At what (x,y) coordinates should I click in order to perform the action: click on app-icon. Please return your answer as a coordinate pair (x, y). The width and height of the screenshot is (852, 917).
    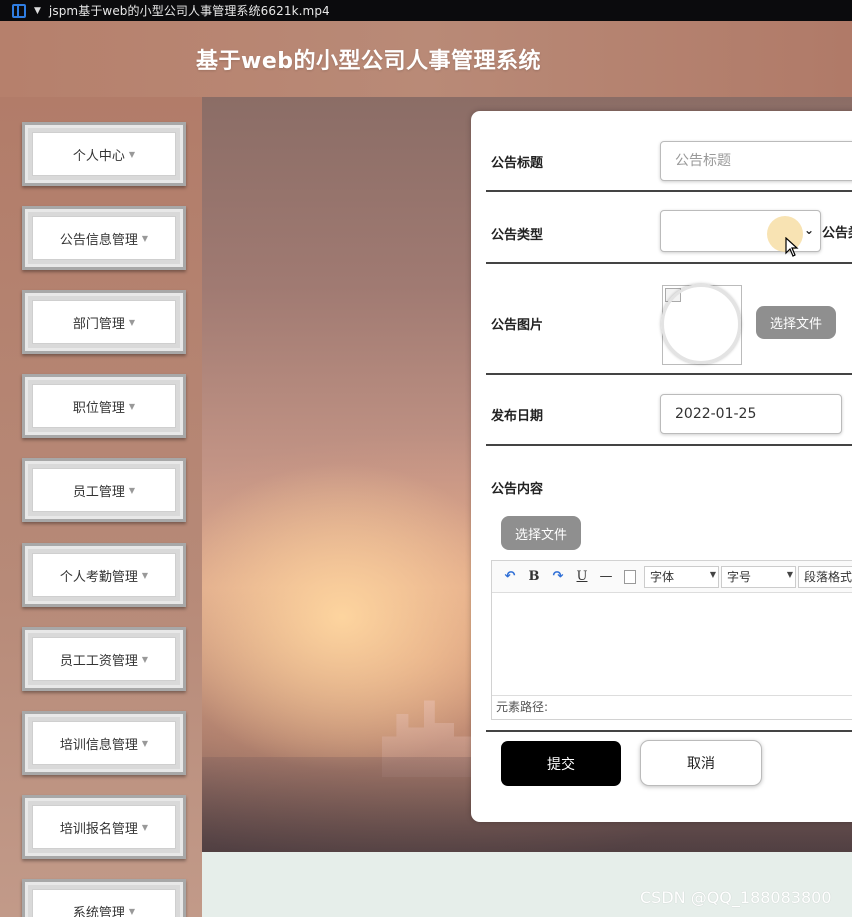
    Looking at the image, I should click on (19, 10).